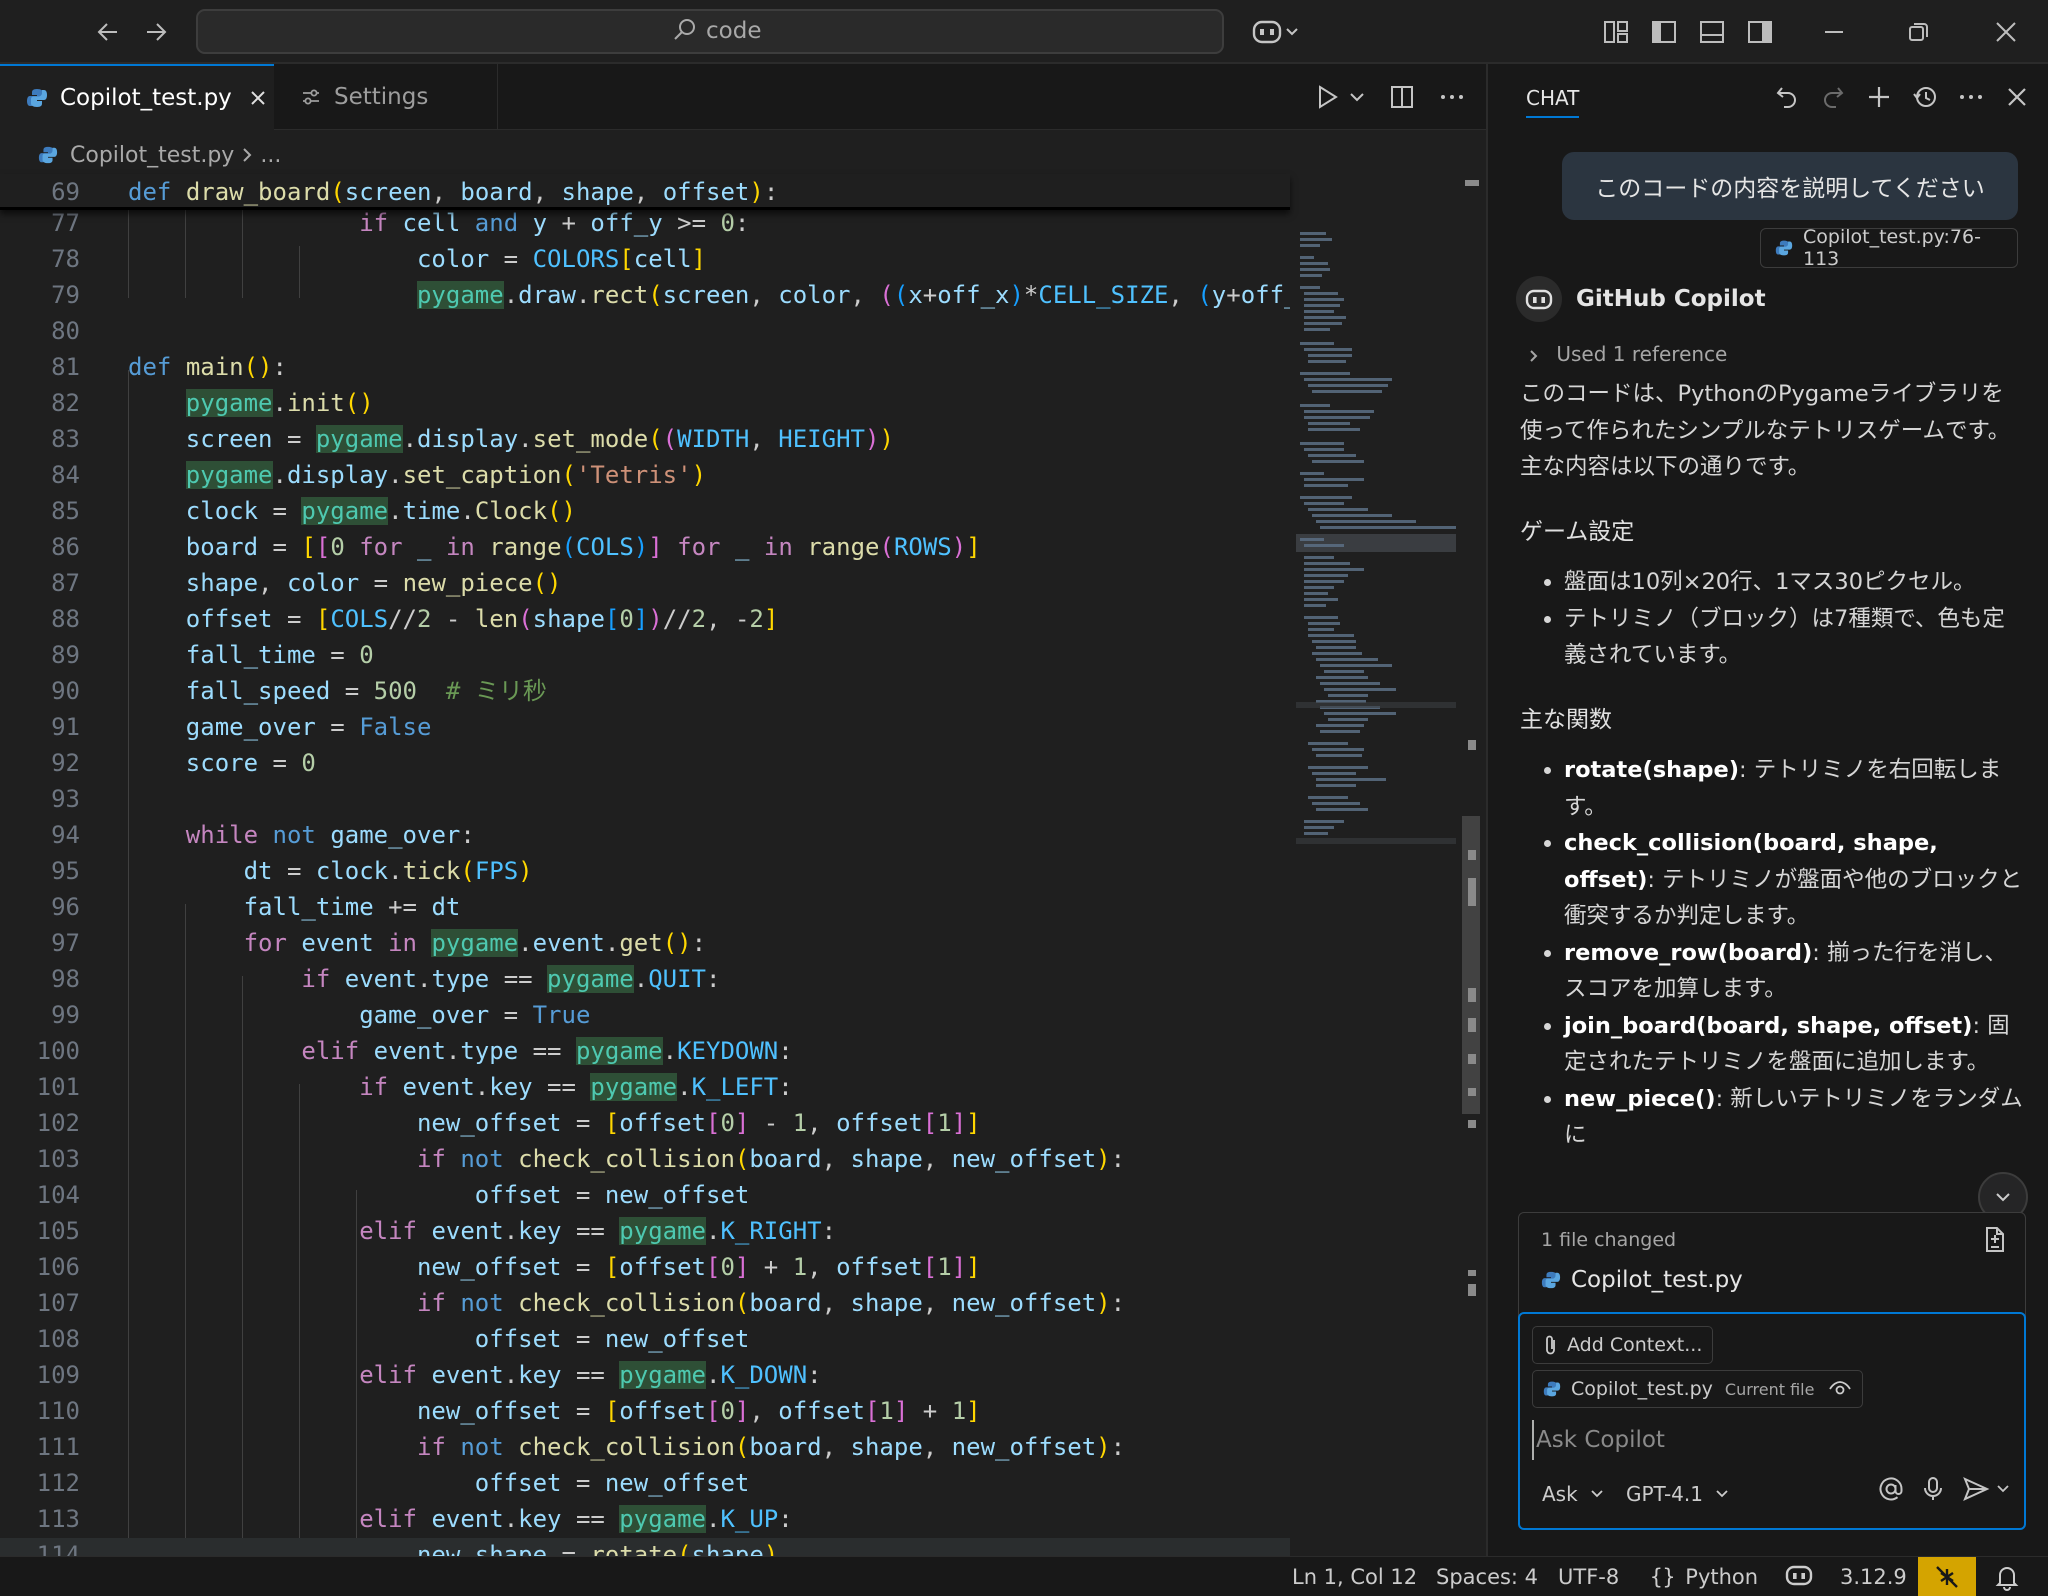  I want to click on line-number: 100, so click(58, 1051).